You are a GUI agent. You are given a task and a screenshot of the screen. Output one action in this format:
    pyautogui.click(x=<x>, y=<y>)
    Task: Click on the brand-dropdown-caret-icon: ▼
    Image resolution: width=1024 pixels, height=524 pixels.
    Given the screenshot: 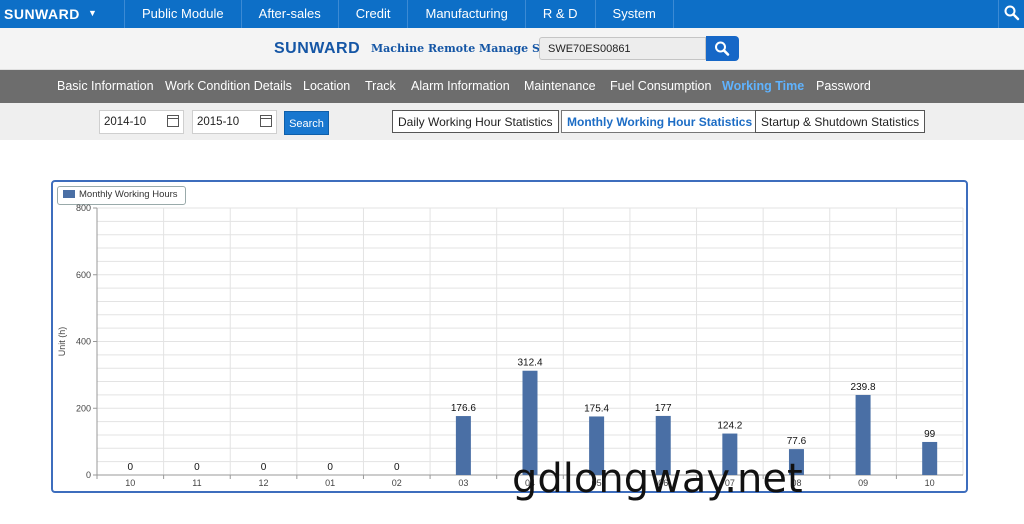 What is the action you would take?
    pyautogui.click(x=92, y=13)
    